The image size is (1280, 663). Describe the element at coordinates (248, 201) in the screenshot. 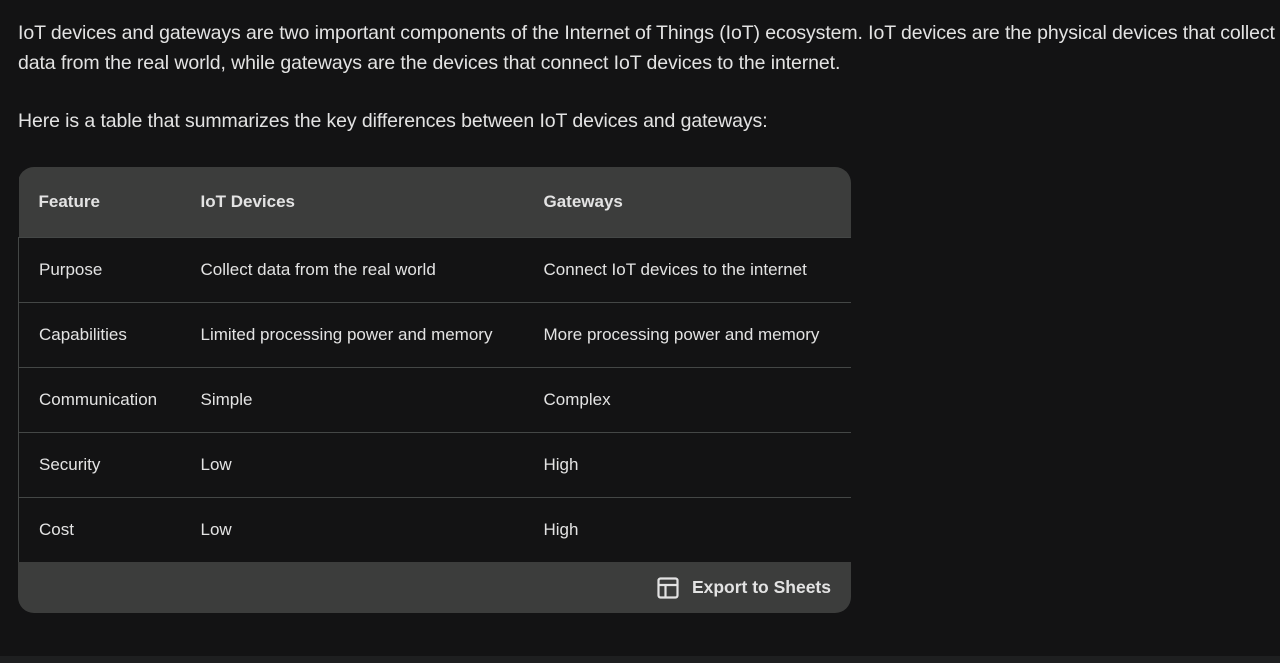

I see `header-iot-devices: IoT Devices` at that location.